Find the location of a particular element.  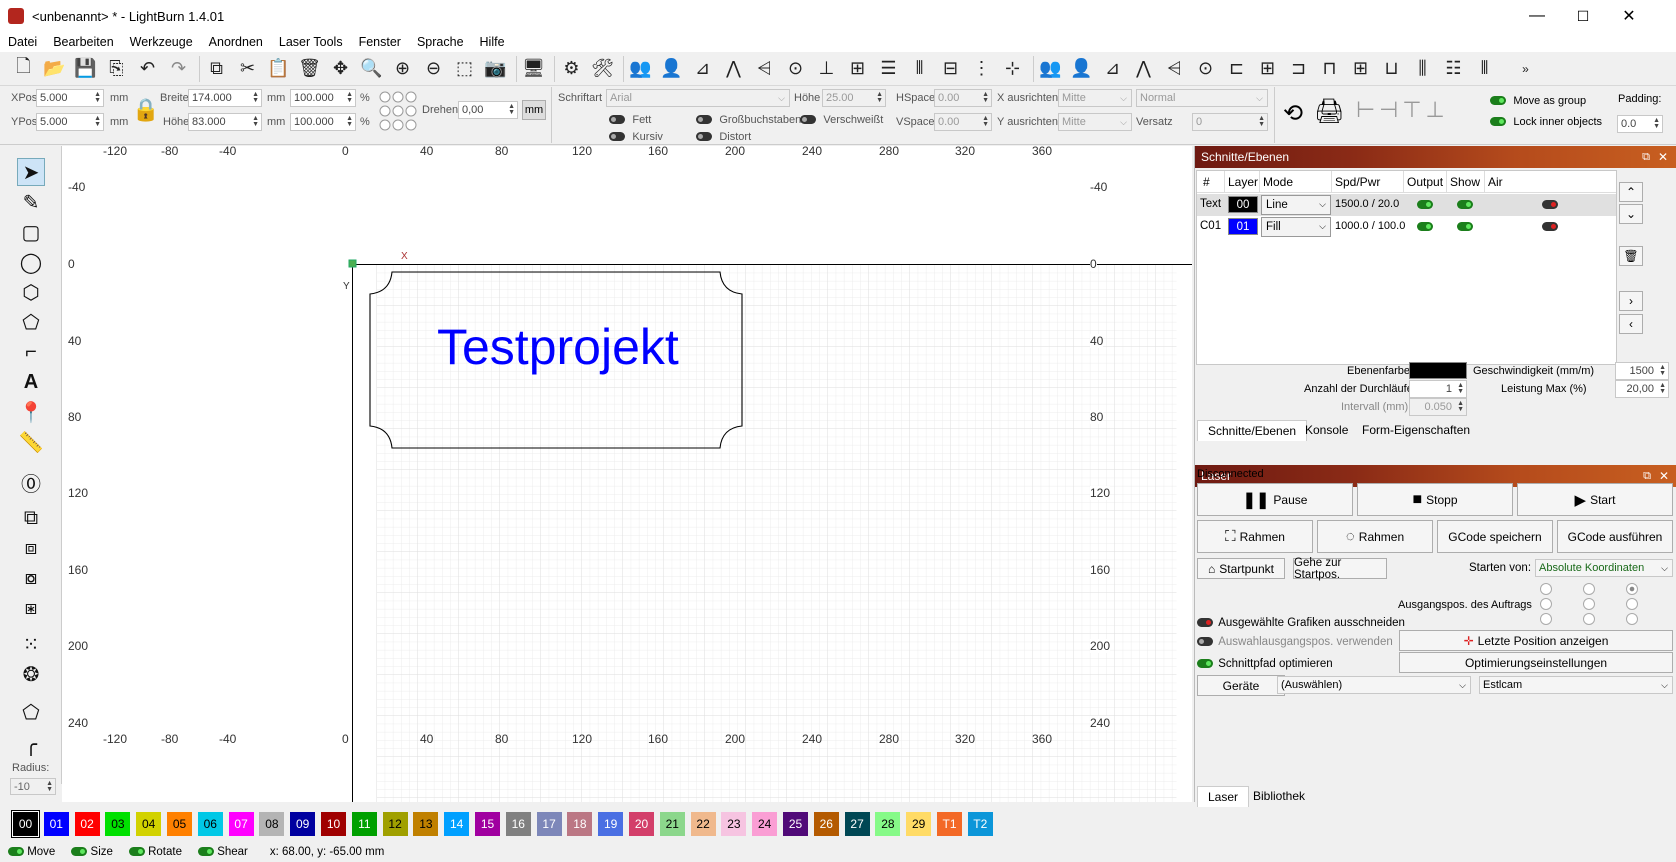

zoom-page-icon: ⬚ is located at coordinates (464, 68).